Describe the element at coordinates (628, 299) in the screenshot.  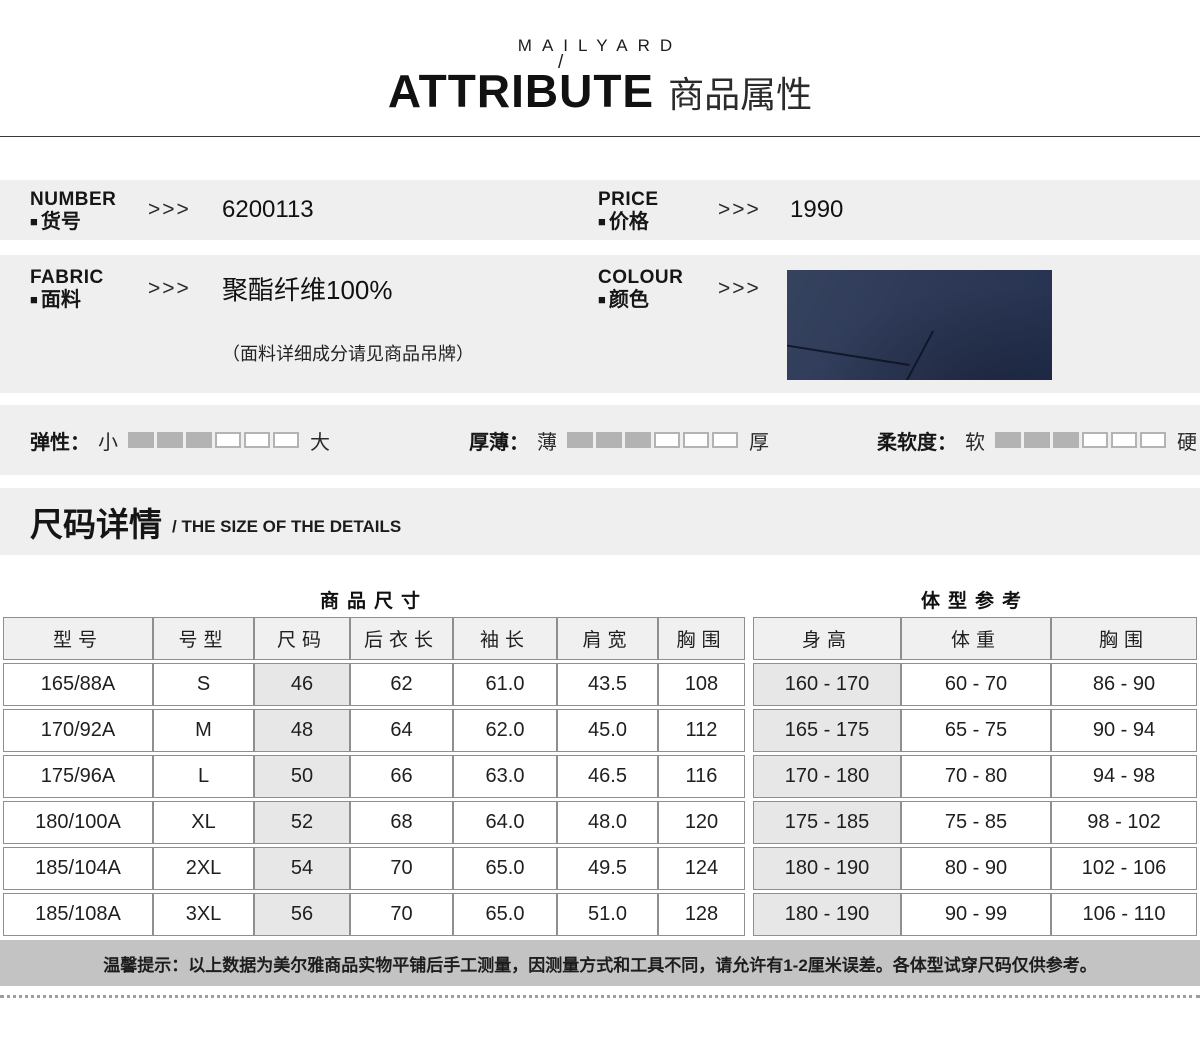
I see `colour-label-zh: 颜色` at that location.